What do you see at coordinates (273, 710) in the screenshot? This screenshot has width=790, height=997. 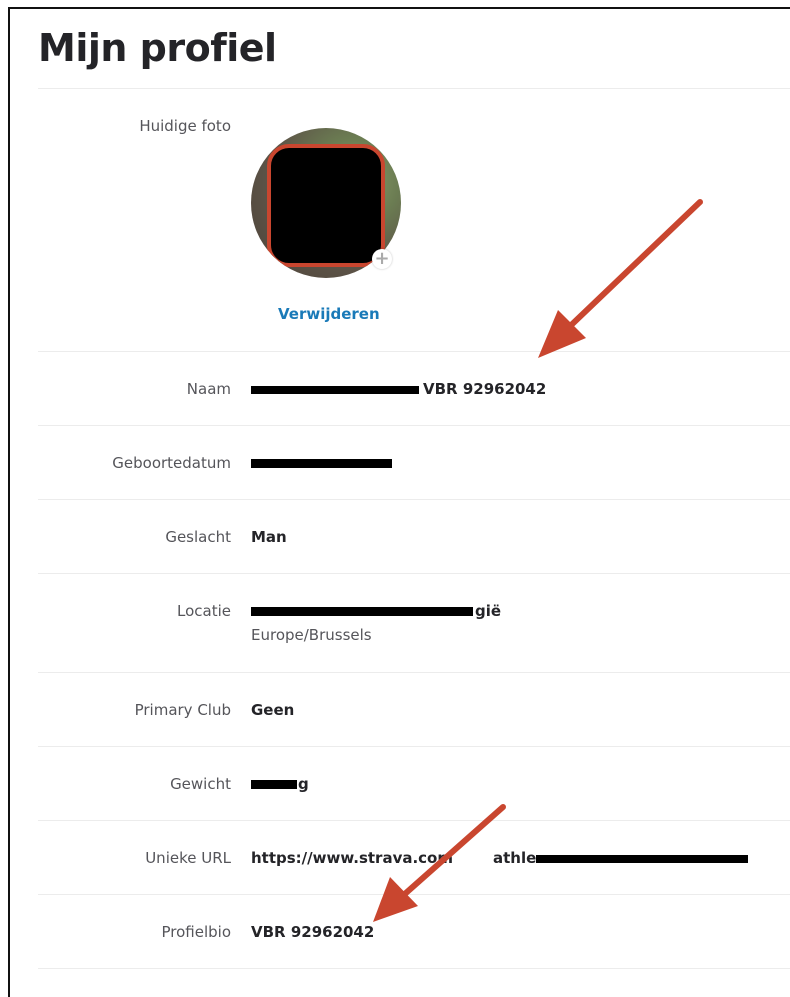 I see `primary-club-value: Geen` at bounding box center [273, 710].